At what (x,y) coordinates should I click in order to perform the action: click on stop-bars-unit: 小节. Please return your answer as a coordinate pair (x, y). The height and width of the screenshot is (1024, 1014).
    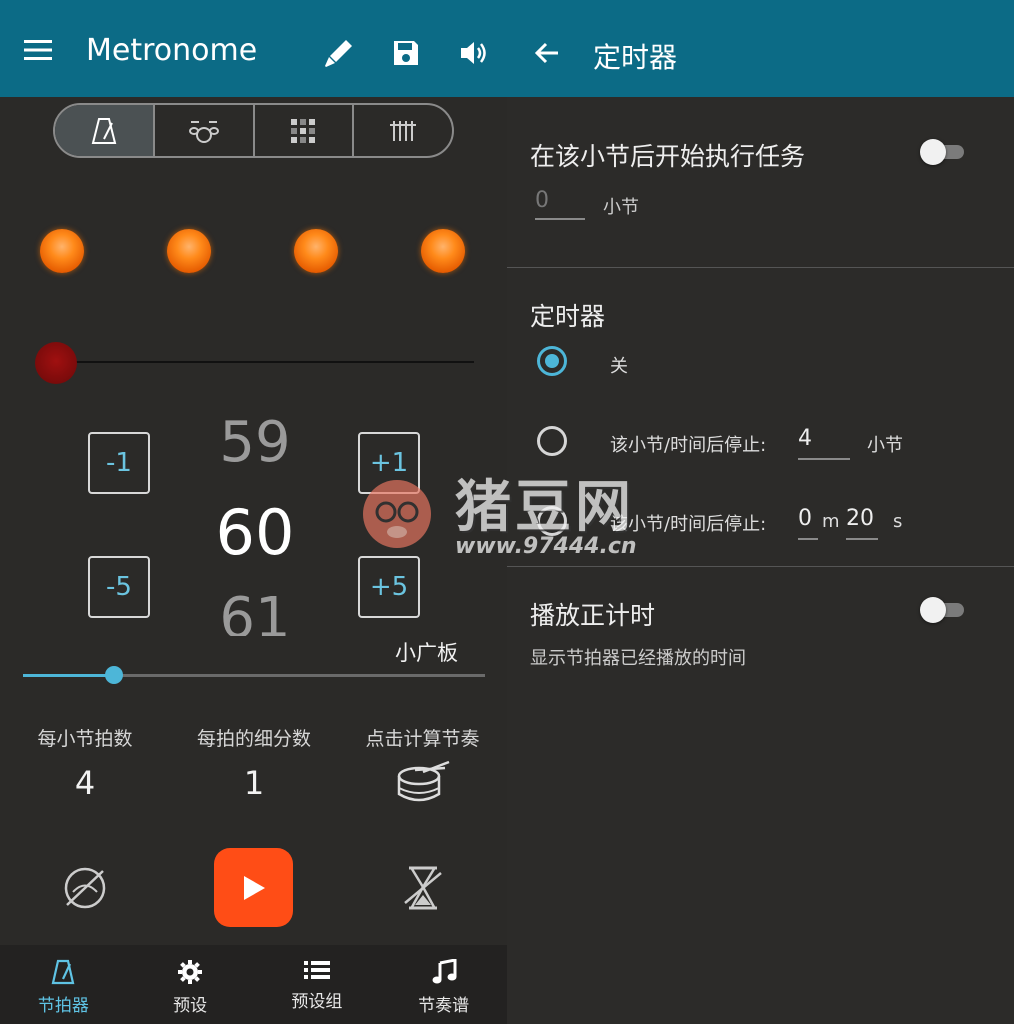
    Looking at the image, I should click on (885, 445).